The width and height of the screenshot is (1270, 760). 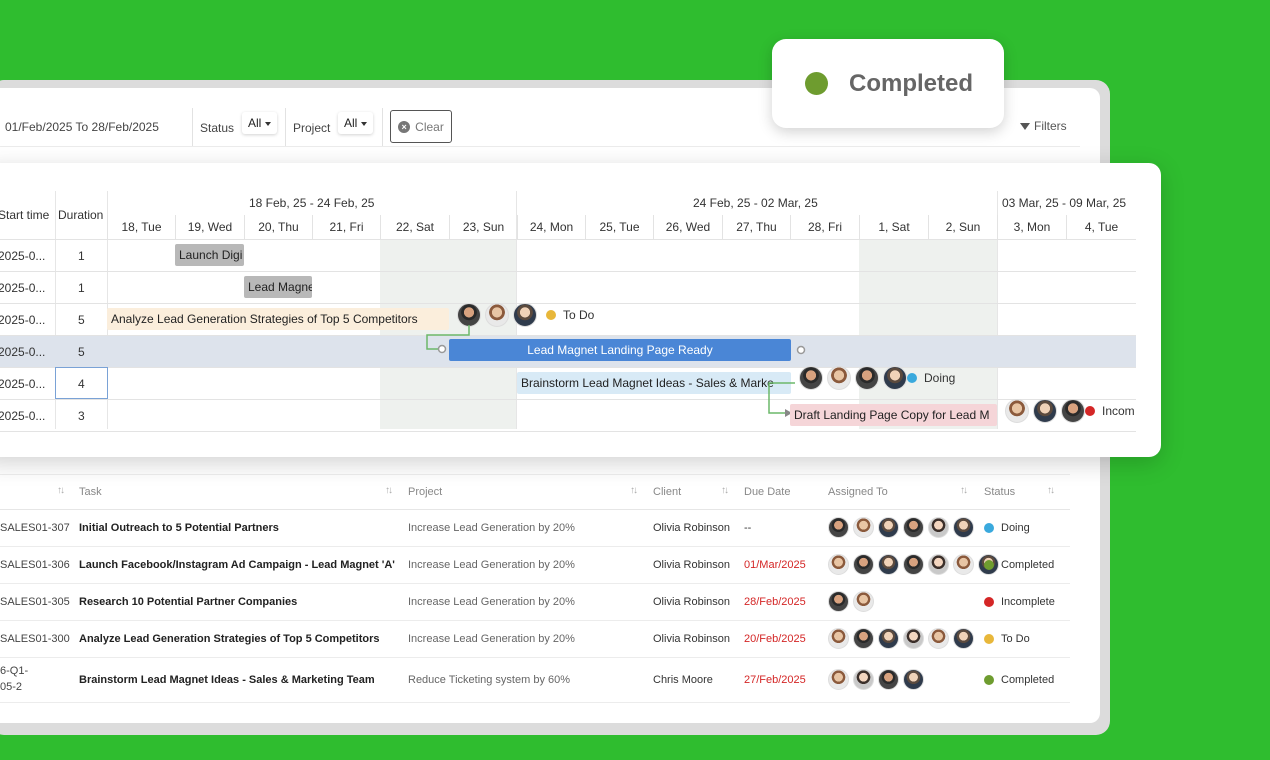 What do you see at coordinates (911, 83) in the screenshot?
I see `completed-card-label: Completed` at bounding box center [911, 83].